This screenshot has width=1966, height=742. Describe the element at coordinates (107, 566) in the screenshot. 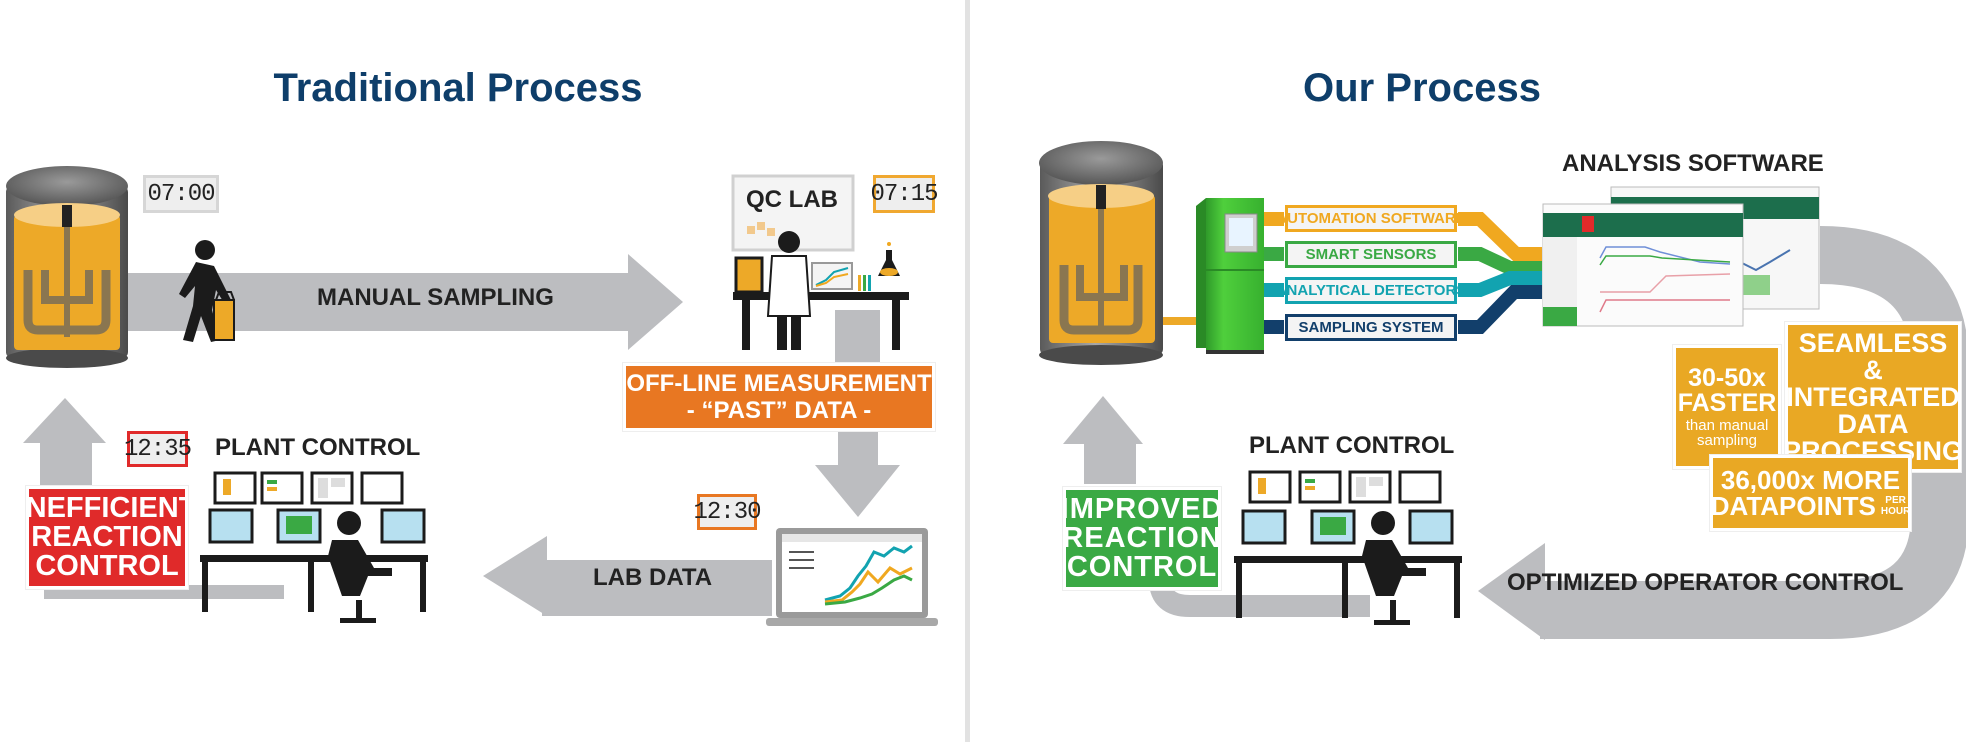

I see `outcome-line3: CONTROL` at that location.